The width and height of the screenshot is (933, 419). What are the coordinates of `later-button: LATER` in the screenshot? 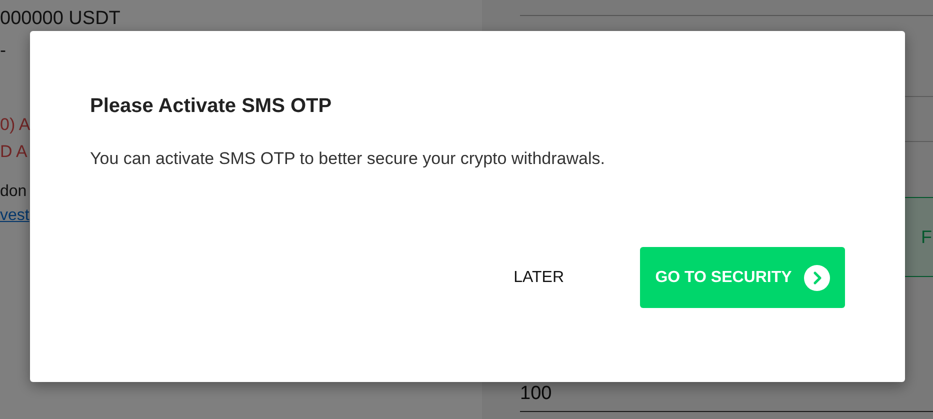 It's located at (539, 277).